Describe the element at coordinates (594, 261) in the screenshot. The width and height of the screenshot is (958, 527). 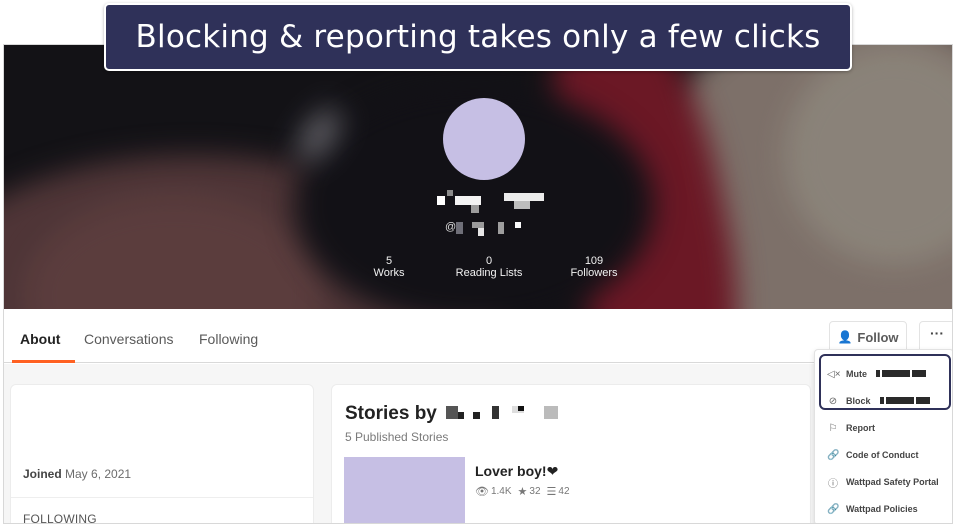
I see `stat-value: 109` at that location.